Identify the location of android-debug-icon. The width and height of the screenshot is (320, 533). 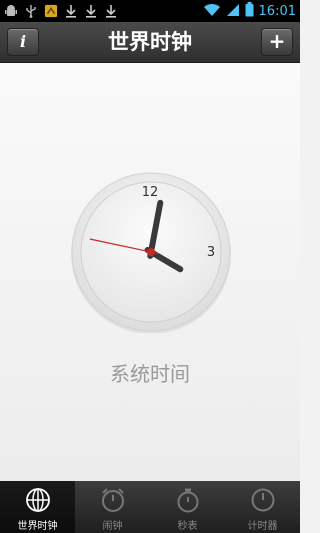
(11, 11).